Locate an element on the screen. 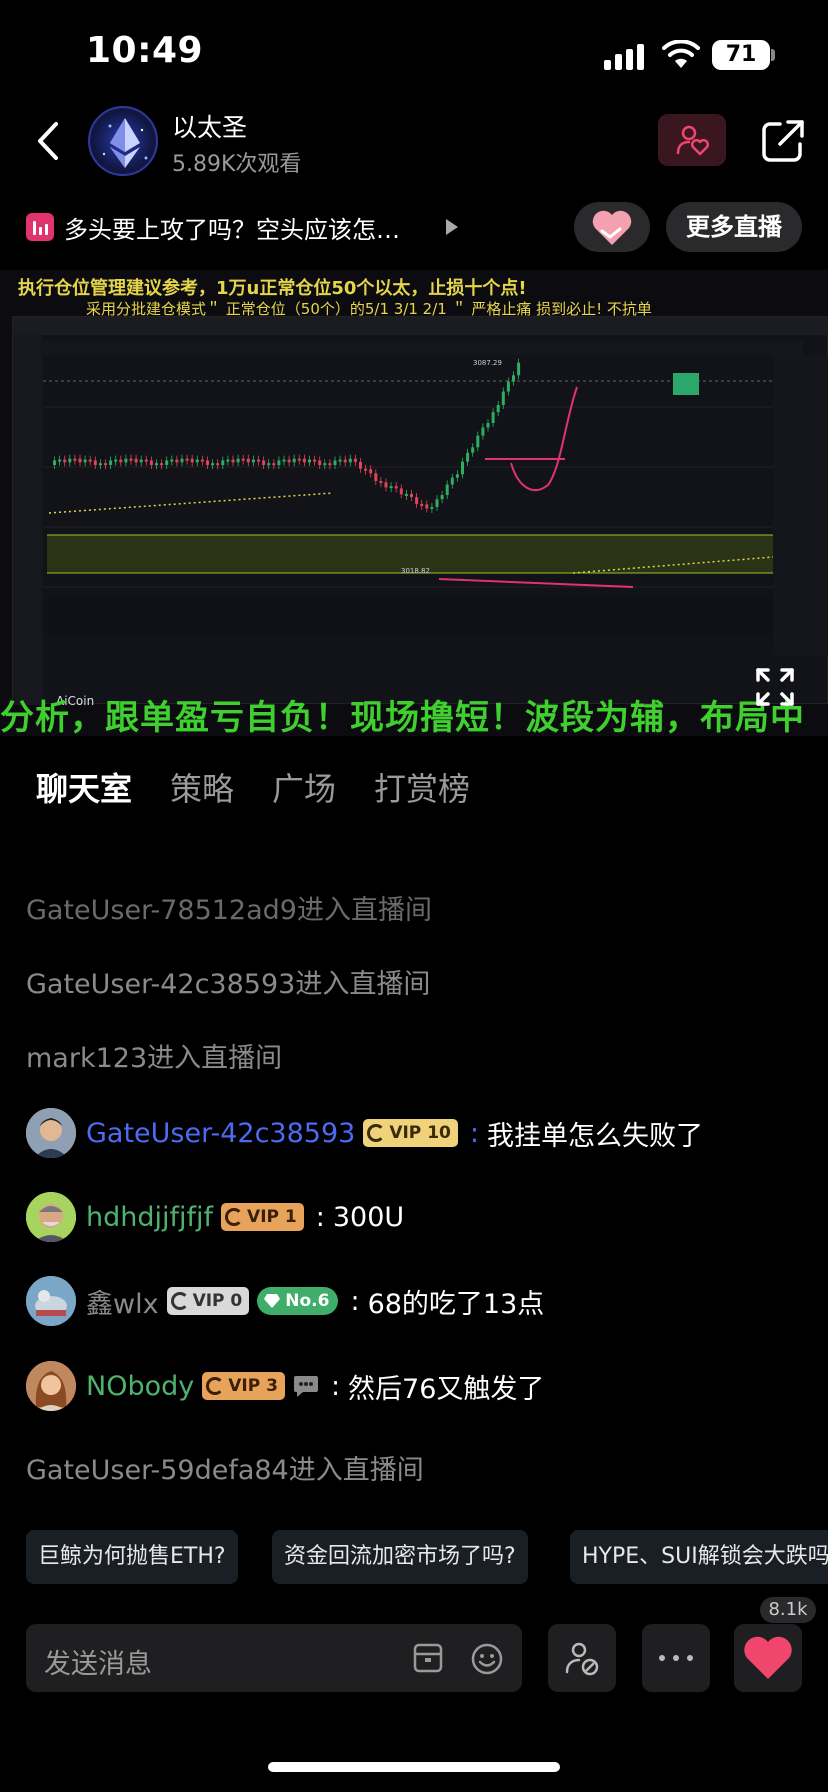  chat-message: 鑫wlx VIP 0 No.6 : 68的吃了13点 is located at coordinates (315, 1301).